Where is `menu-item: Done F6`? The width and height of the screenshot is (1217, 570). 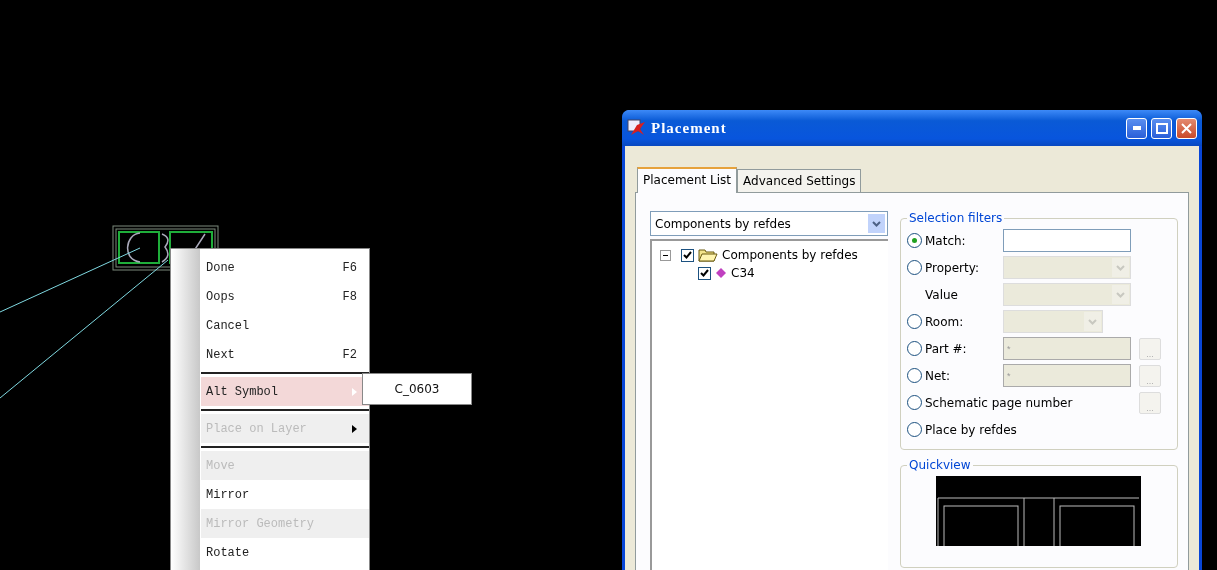
menu-item: Done F6 is located at coordinates (285, 267).